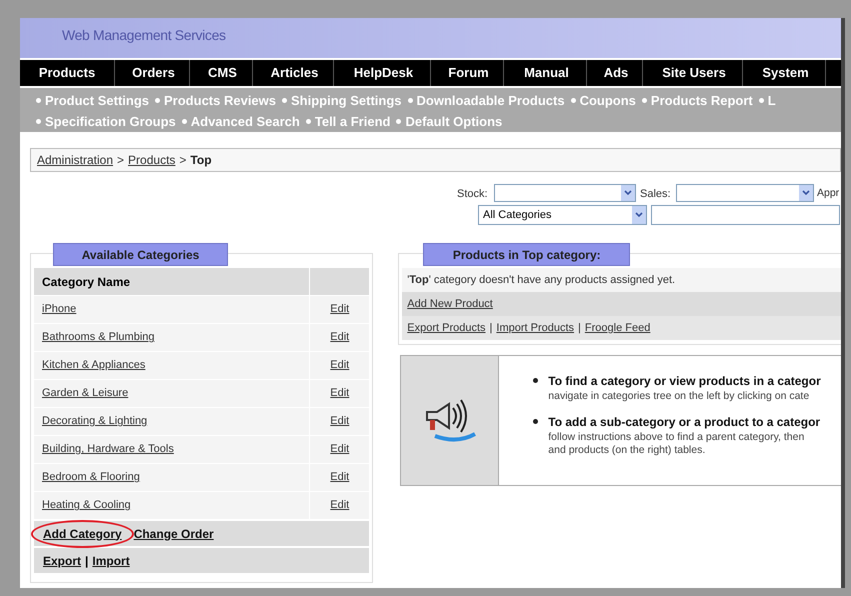  What do you see at coordinates (174, 533) in the screenshot?
I see `footer-link: Change Order` at bounding box center [174, 533].